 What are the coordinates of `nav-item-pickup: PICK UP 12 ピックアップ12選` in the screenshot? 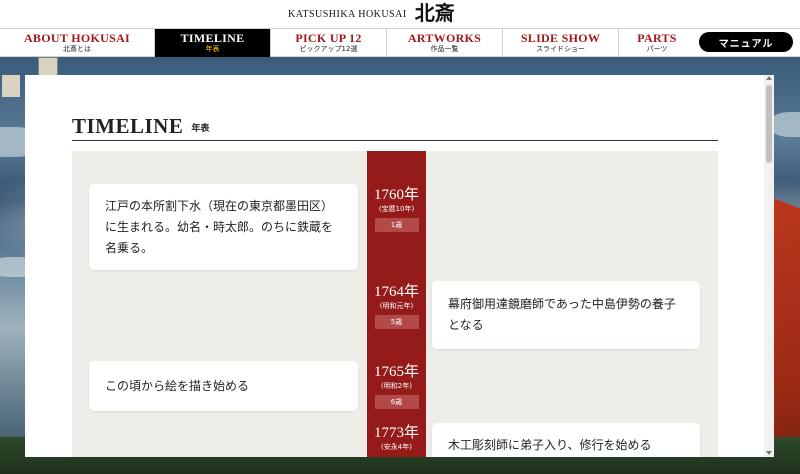 It's located at (329, 43).